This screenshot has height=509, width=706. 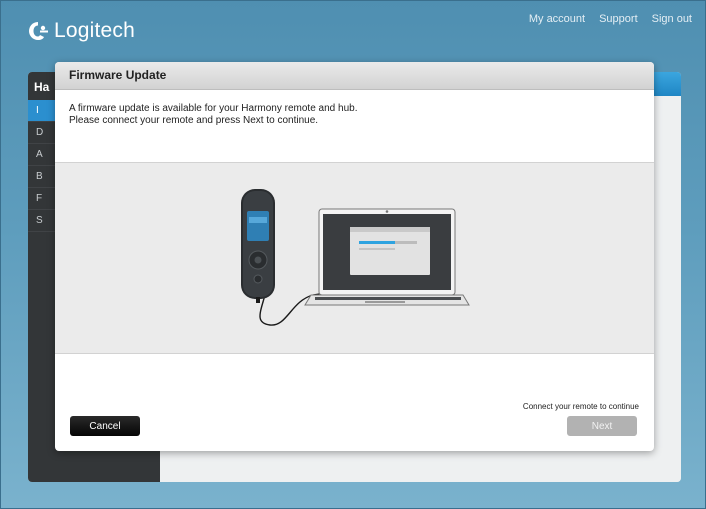 I want to click on account-links: My account Support Sign out, so click(x=610, y=19).